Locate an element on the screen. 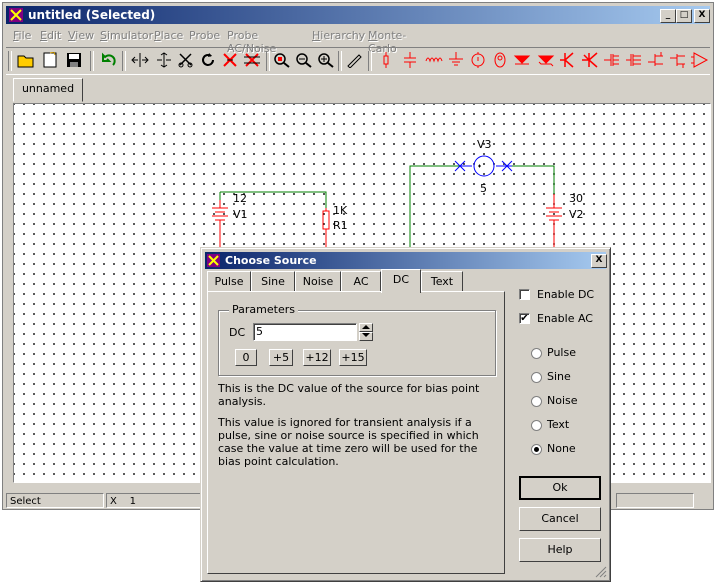 This screenshot has height=588, width=726. title-bar: untitled (Selected) _ □ X is located at coordinates (358, 15).